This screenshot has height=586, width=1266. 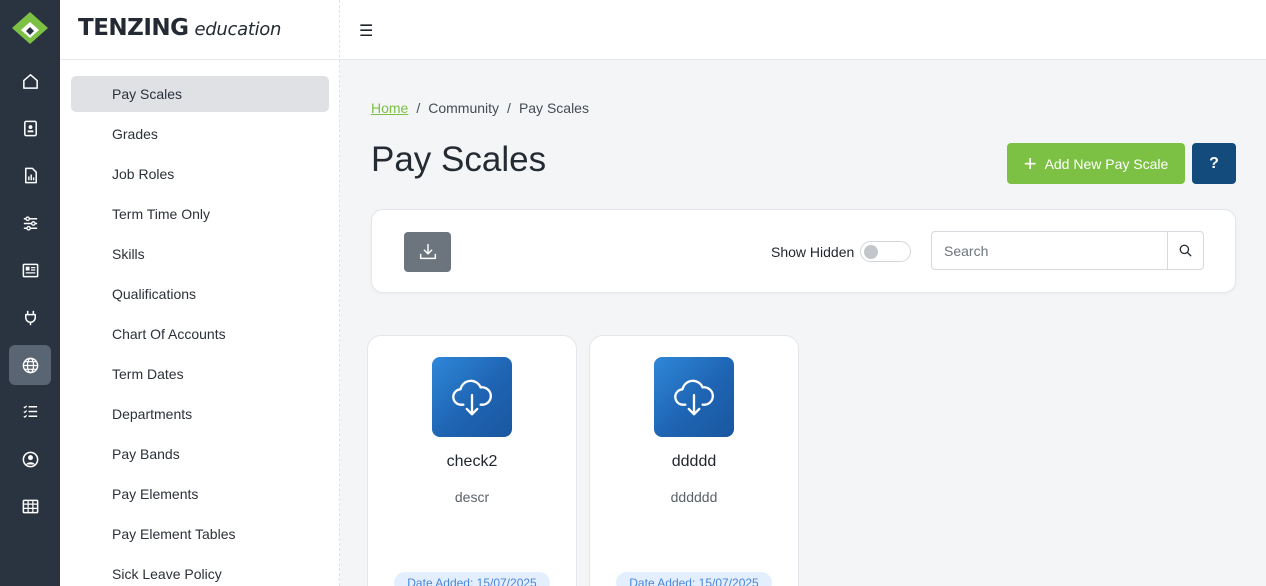 What do you see at coordinates (167, 574) in the screenshot?
I see `sidebar-item-label: Sick Leave Policy` at bounding box center [167, 574].